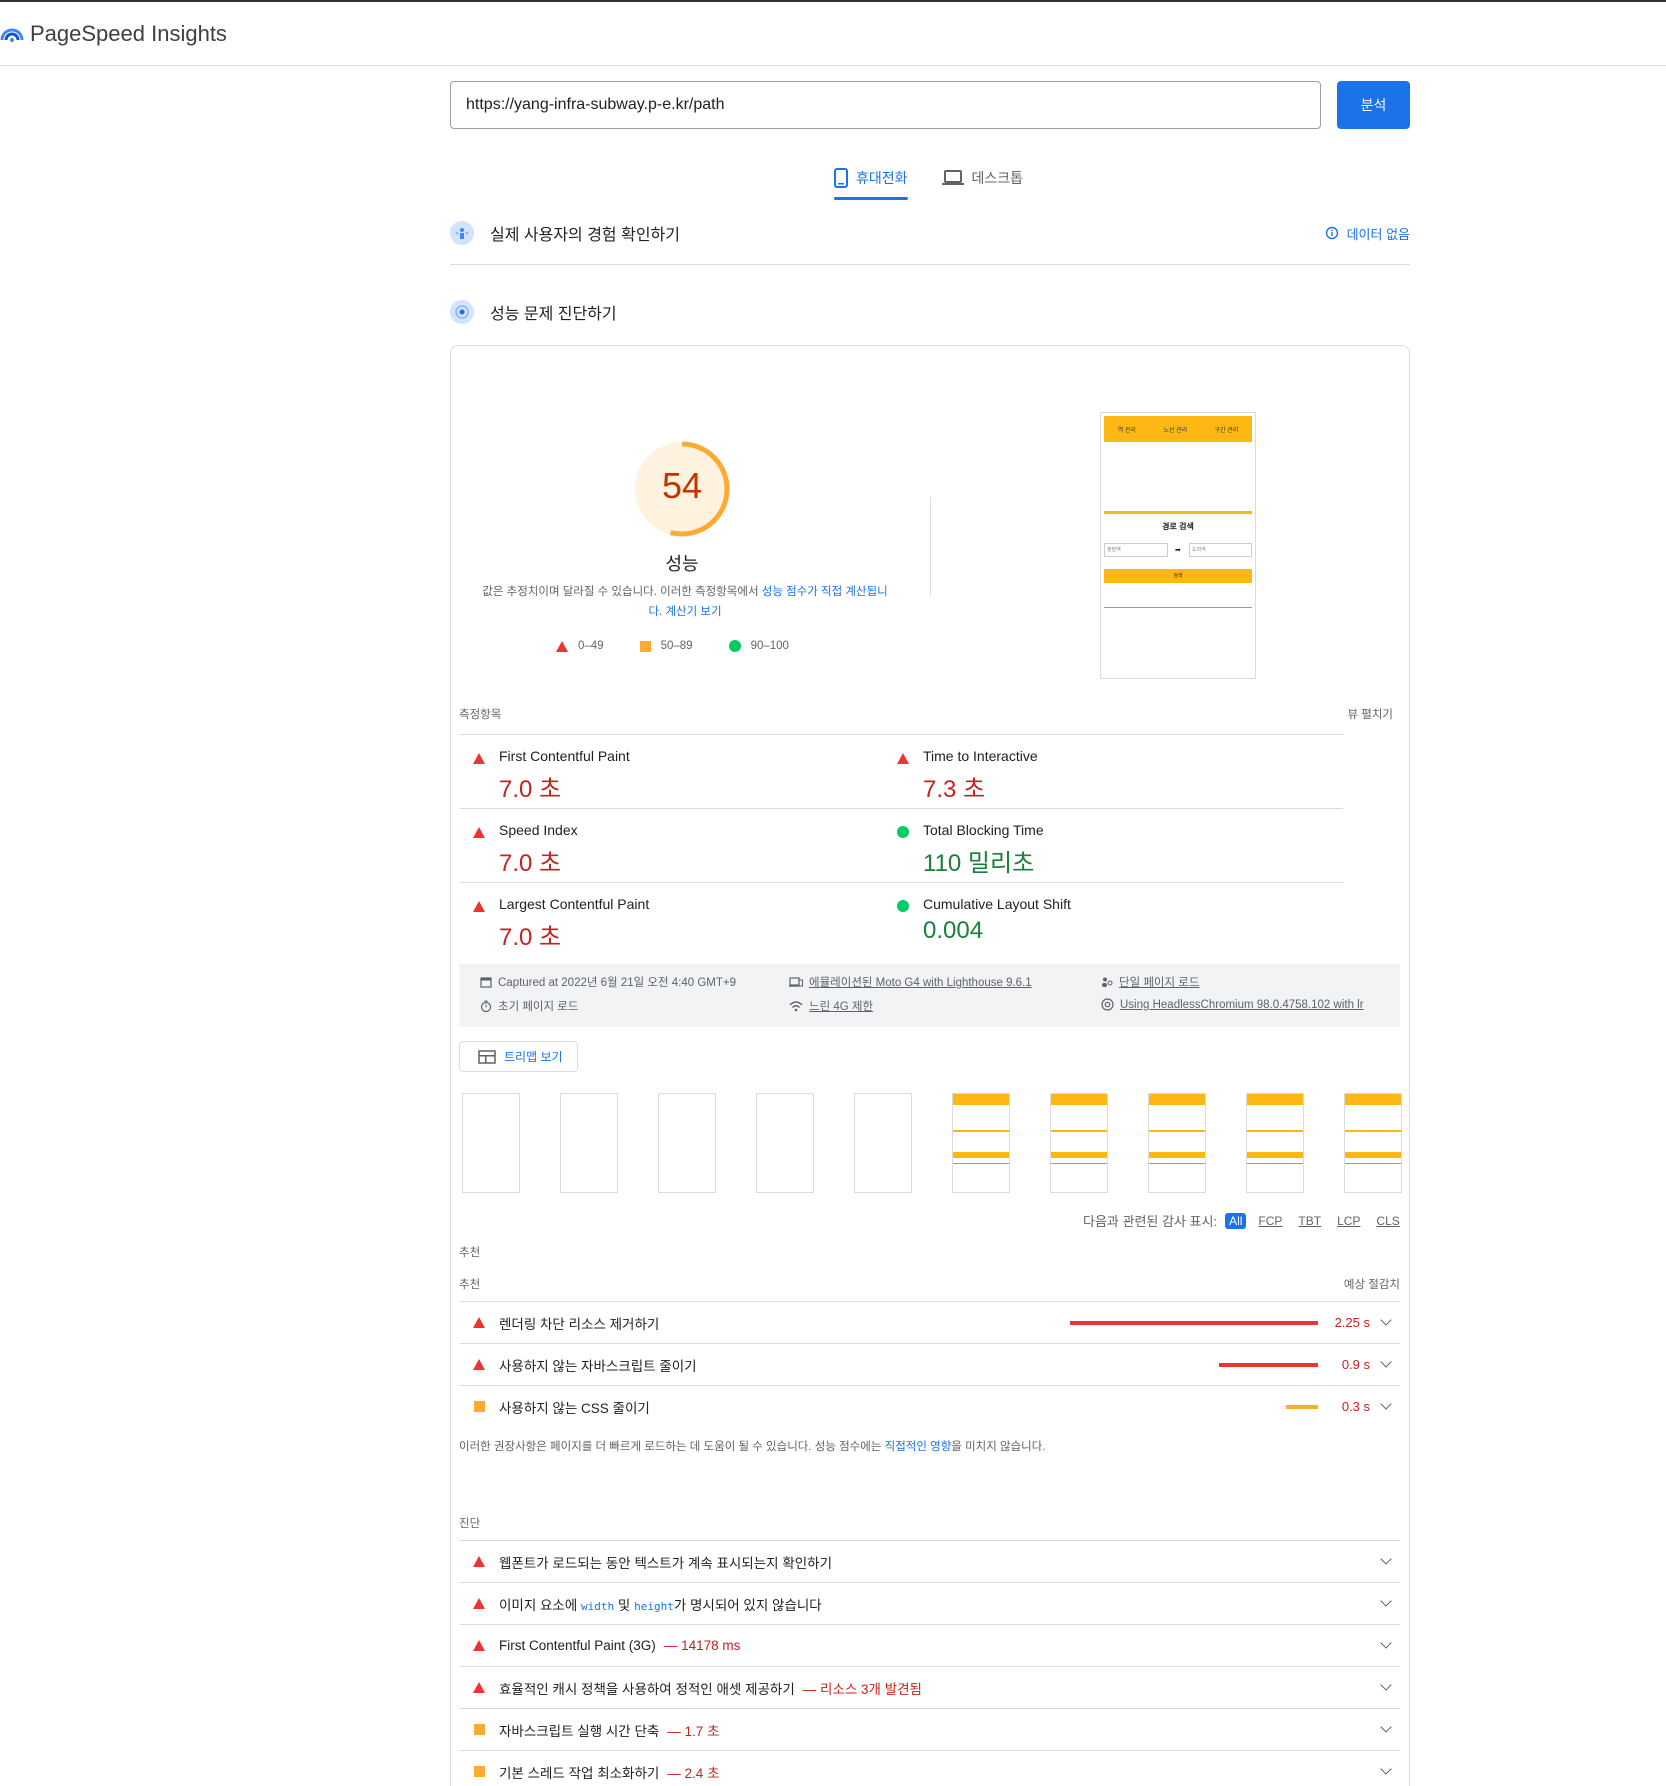 This screenshot has width=1666, height=1786. Describe the element at coordinates (128, 34) in the screenshot. I see `brand-title: PageSpeed Insights` at that location.